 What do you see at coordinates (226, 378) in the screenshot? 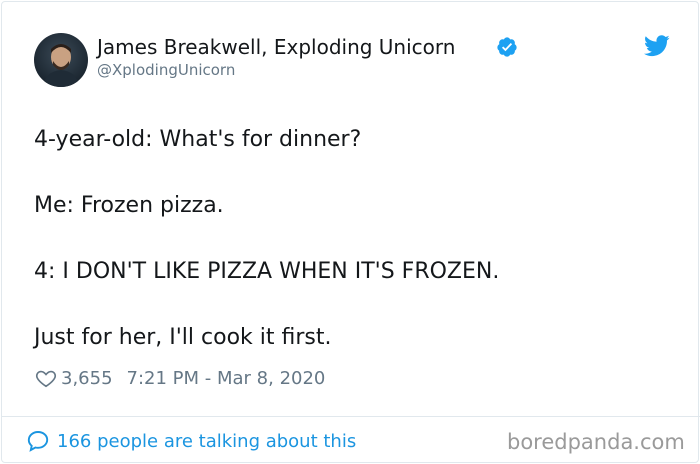
I see `tweet-timestamp: 7:21 PM - Mar 8, 2020` at bounding box center [226, 378].